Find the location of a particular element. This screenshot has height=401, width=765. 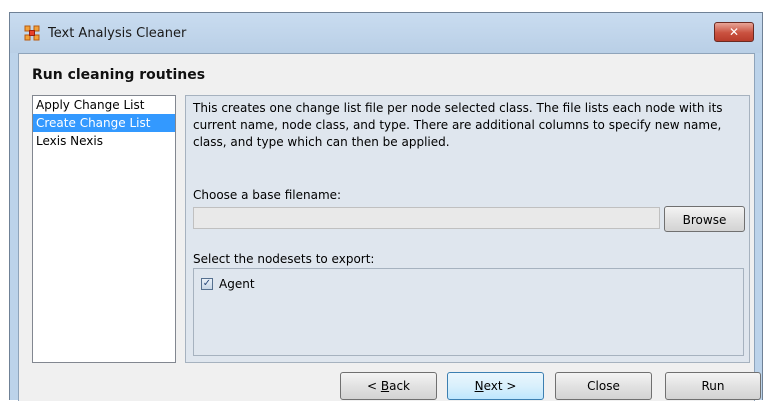

network-nodes-icon is located at coordinates (32, 33).